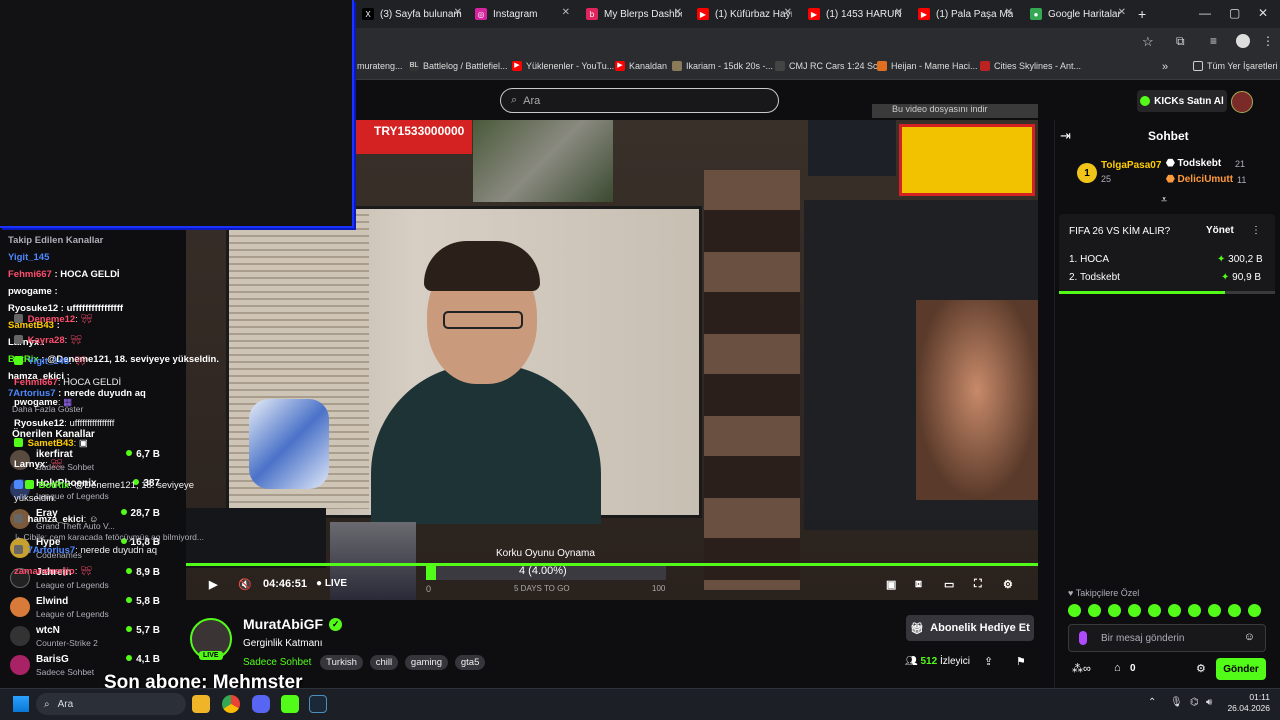  Describe the element at coordinates (1117, 668) in the screenshot. I see `store-icon: ⌂` at that location.